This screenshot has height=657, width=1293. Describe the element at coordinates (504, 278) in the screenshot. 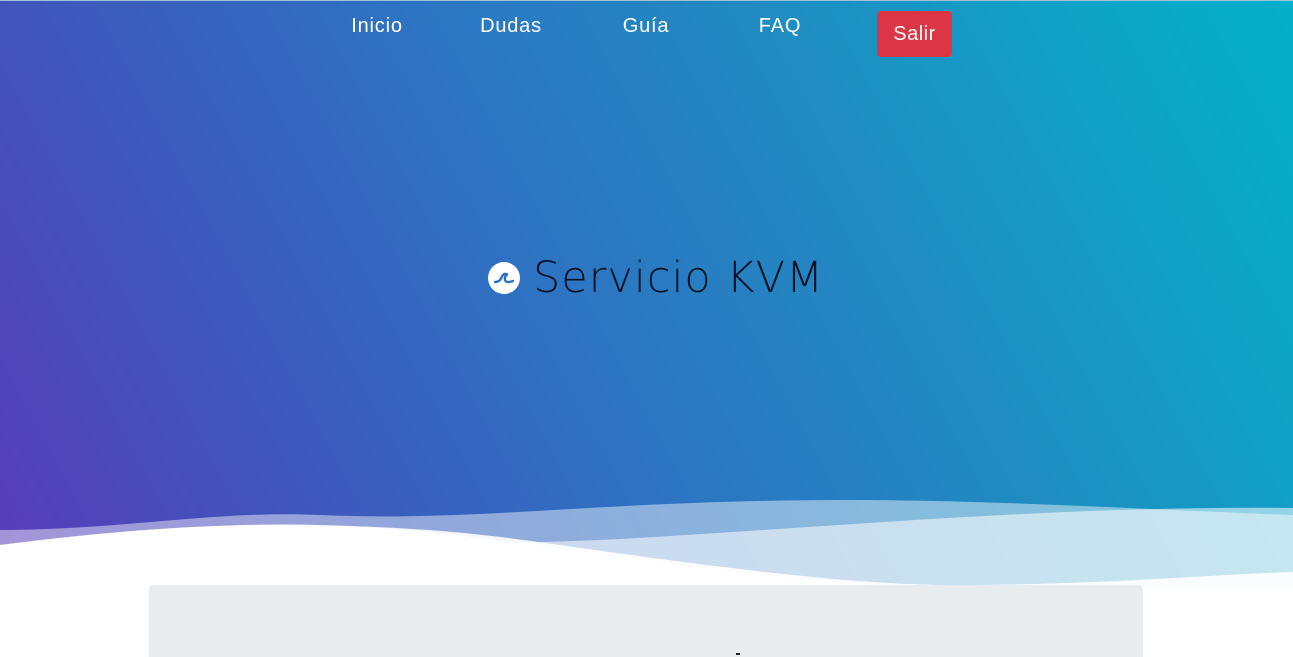

I see `wave-logo-icon` at that location.